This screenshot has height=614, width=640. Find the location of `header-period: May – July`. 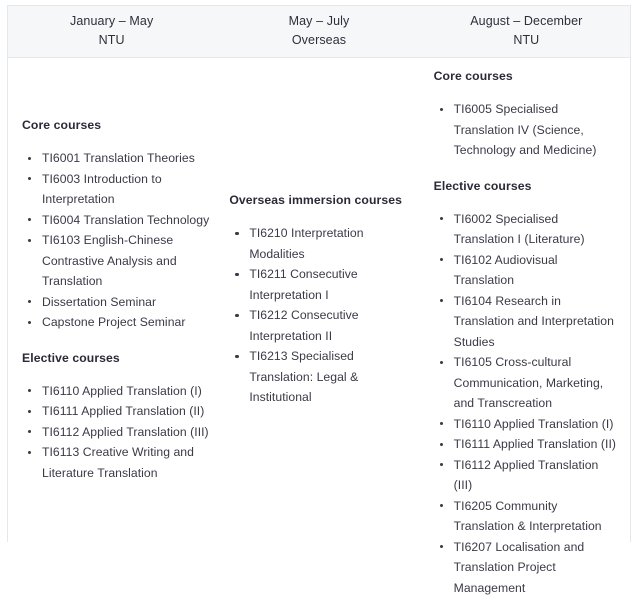

header-period: May – July is located at coordinates (319, 21).